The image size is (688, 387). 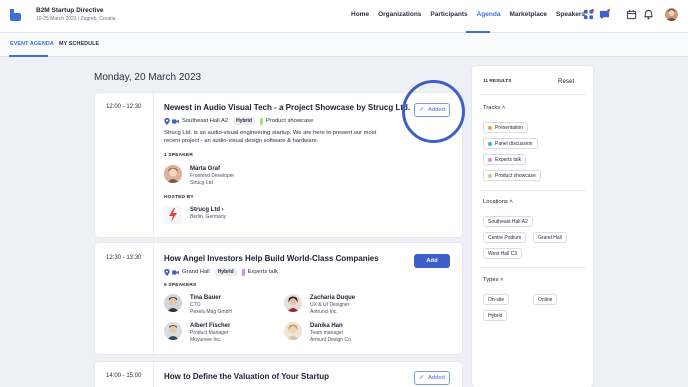 What do you see at coordinates (178, 155) in the screenshot?
I see `speakers-count-label: 1 SPEAKER` at bounding box center [178, 155].